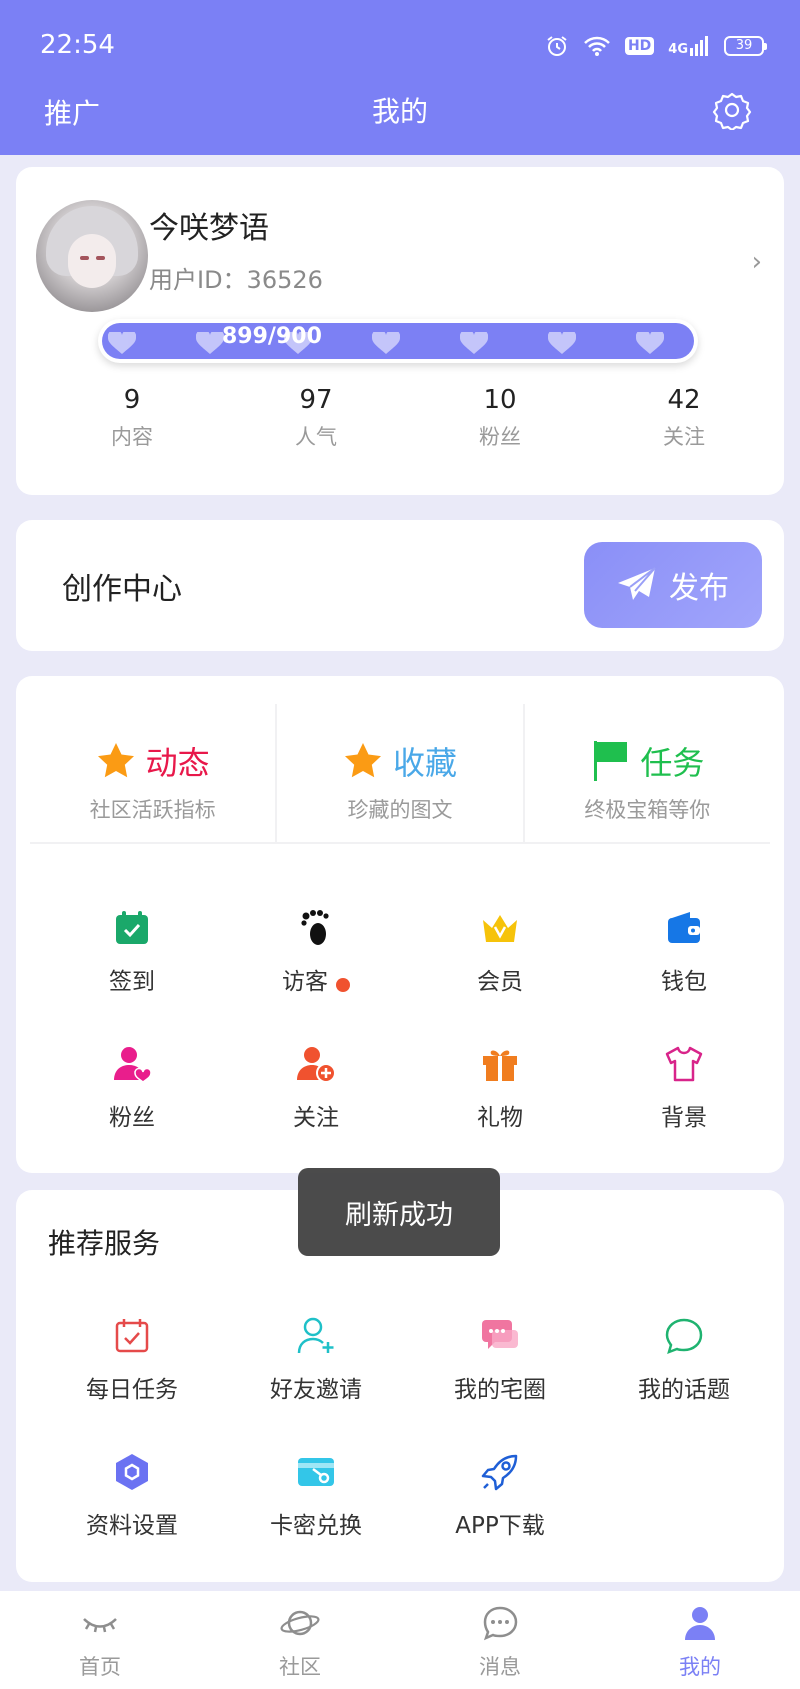  I want to click on checkin-button: 签到, so click(132, 952).